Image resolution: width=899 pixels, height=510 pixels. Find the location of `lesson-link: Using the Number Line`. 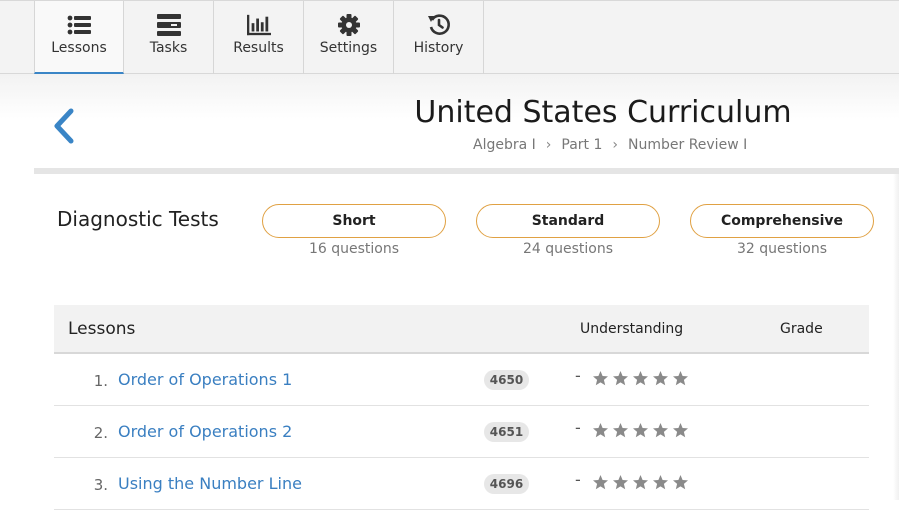

lesson-link: Using the Number Line is located at coordinates (210, 483).